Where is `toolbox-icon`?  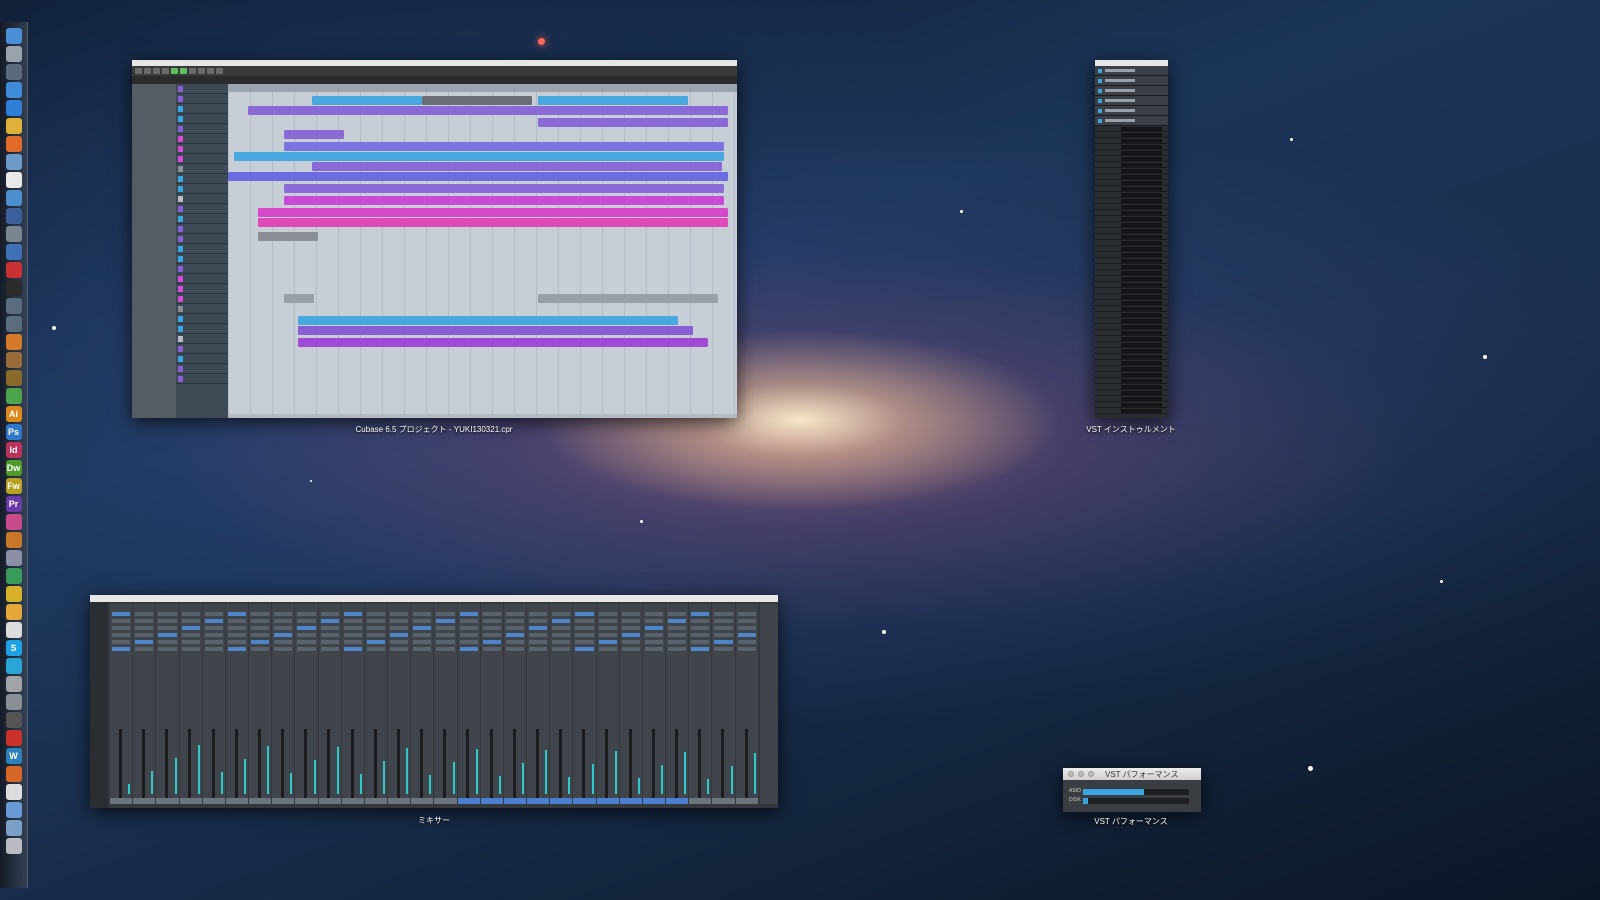 toolbox-icon is located at coordinates (13, 540).